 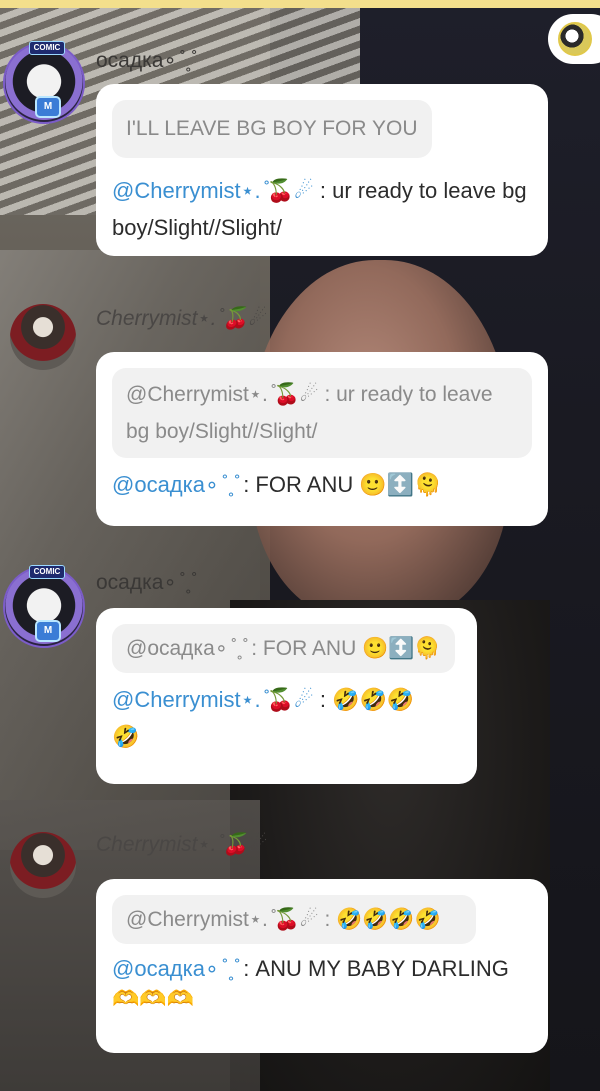 I want to click on message-text: @осадка∘ ̊ ̥ ̊ : FOR ANU 🙂↕️🫠, so click(x=322, y=484).